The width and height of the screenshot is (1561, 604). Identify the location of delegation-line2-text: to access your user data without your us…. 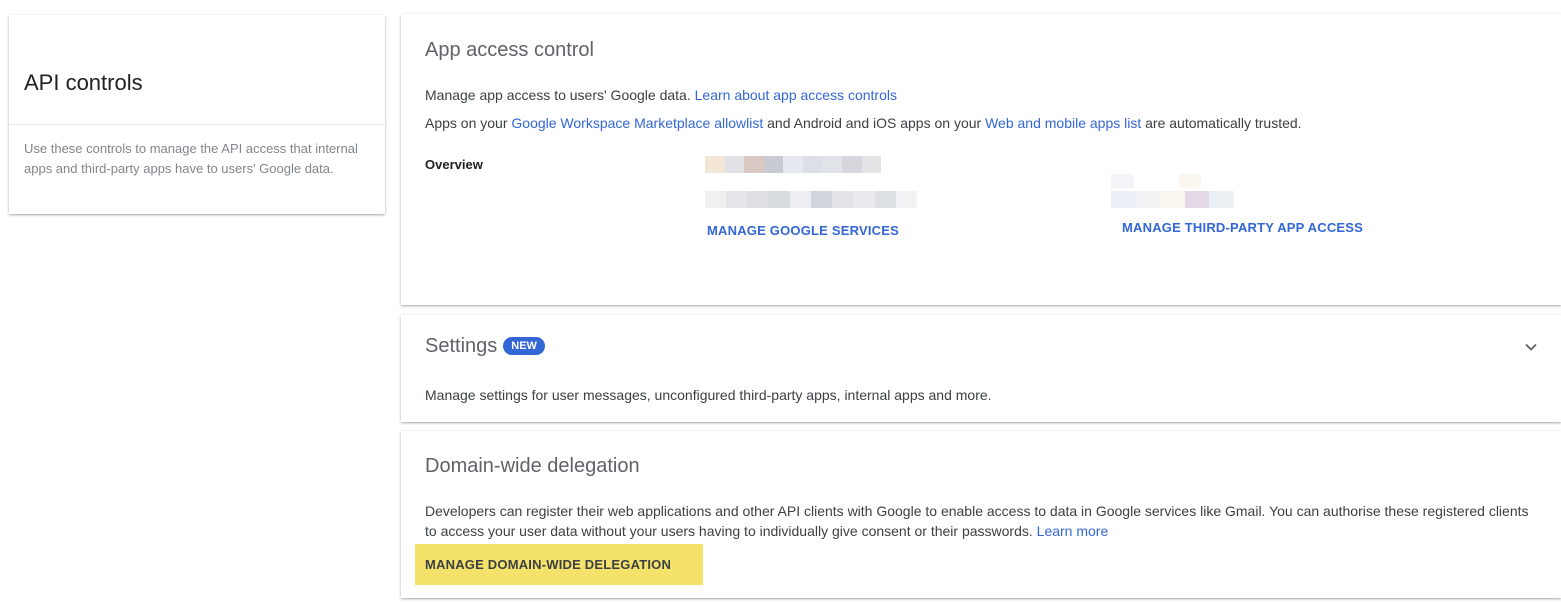
(731, 531).